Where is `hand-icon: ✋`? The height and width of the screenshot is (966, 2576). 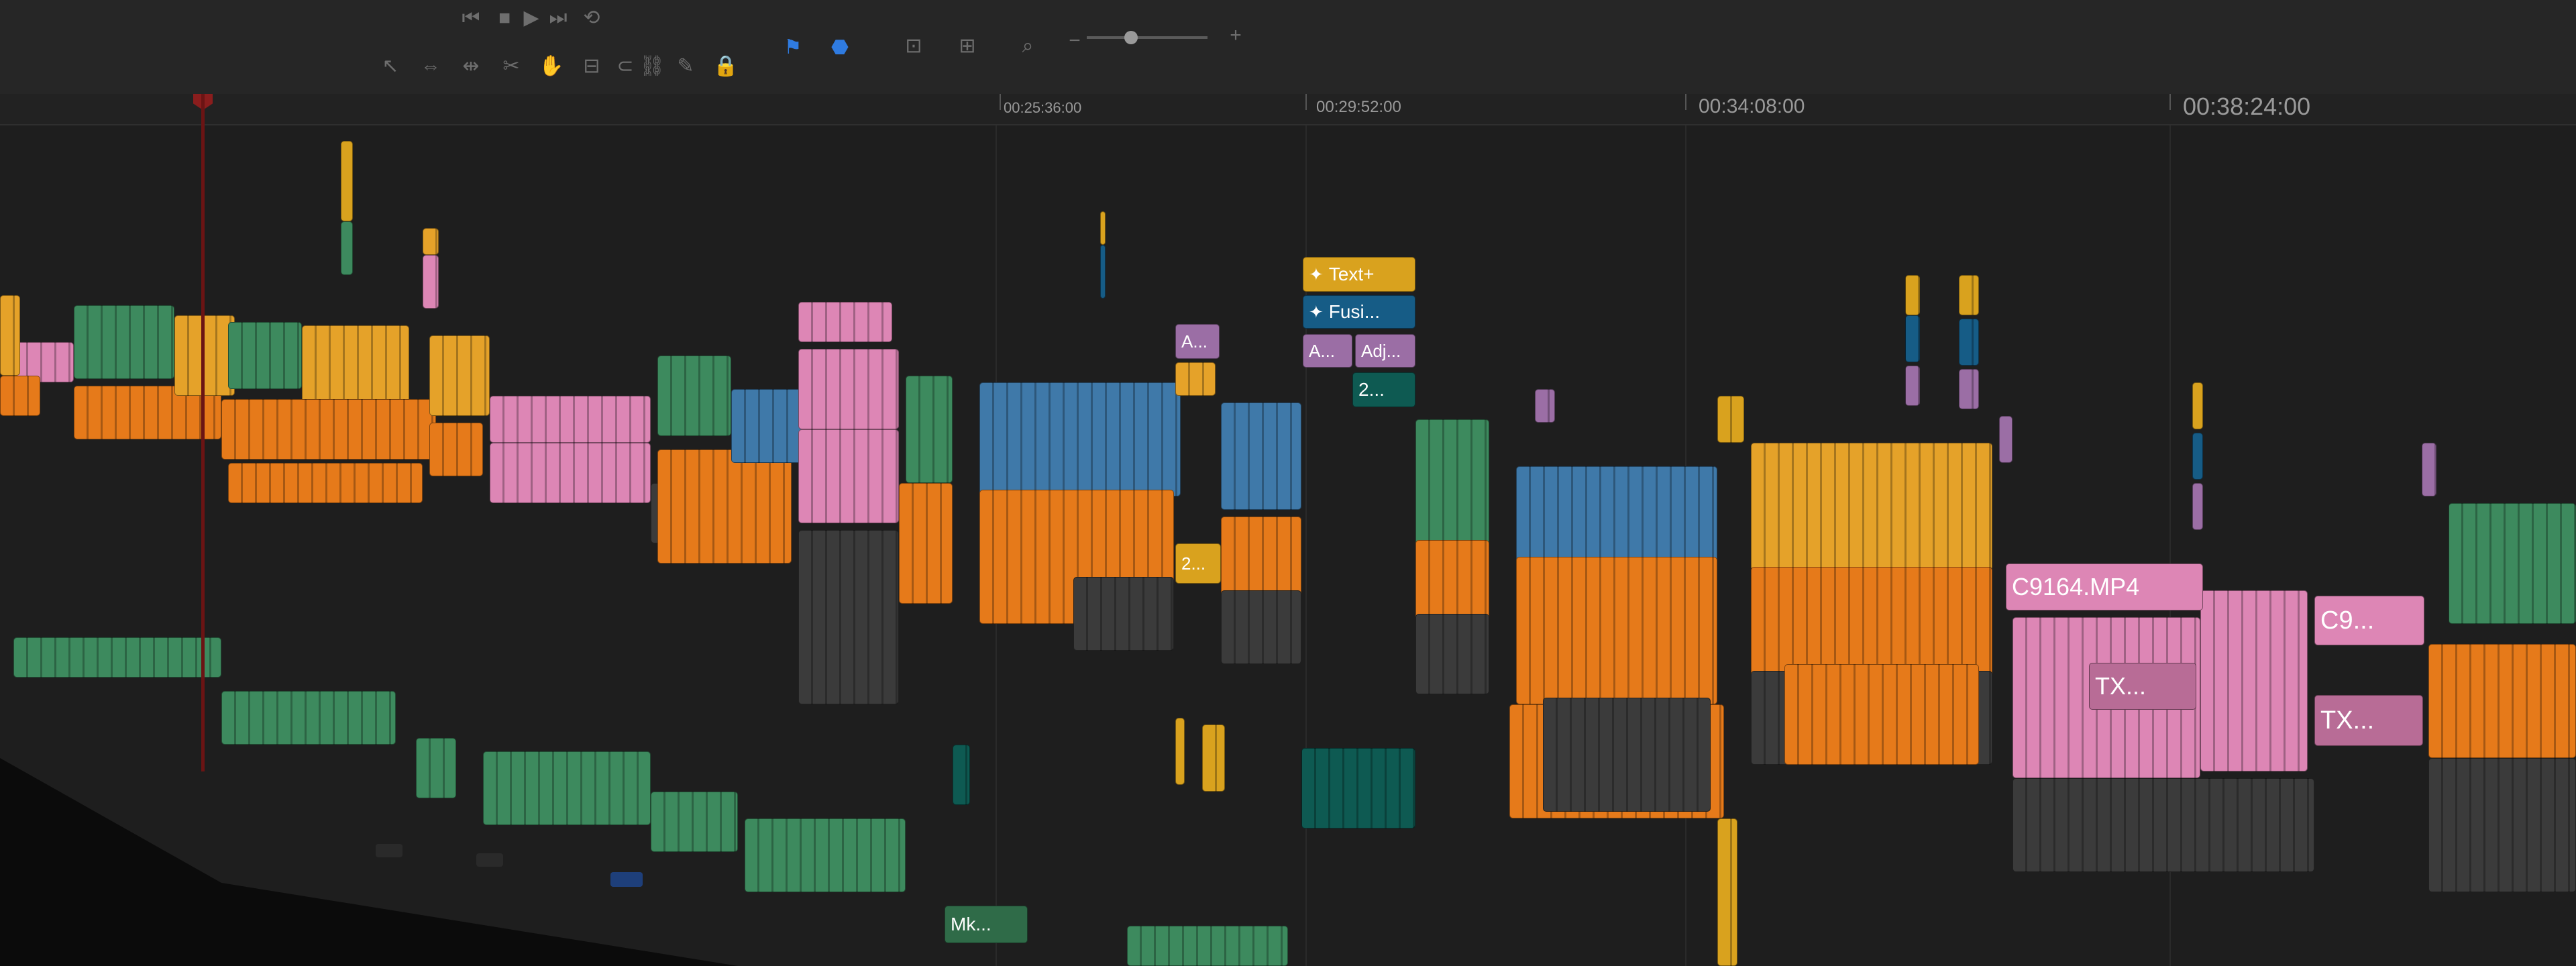
hand-icon: ✋ is located at coordinates (551, 66).